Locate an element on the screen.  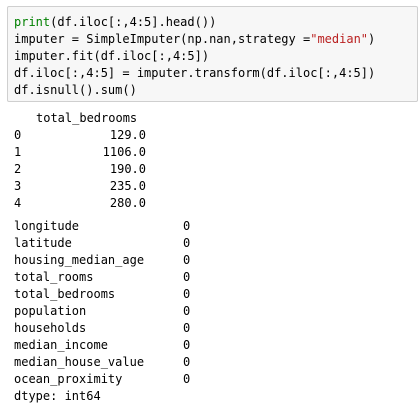
print-keyword: print is located at coordinates (32, 22).